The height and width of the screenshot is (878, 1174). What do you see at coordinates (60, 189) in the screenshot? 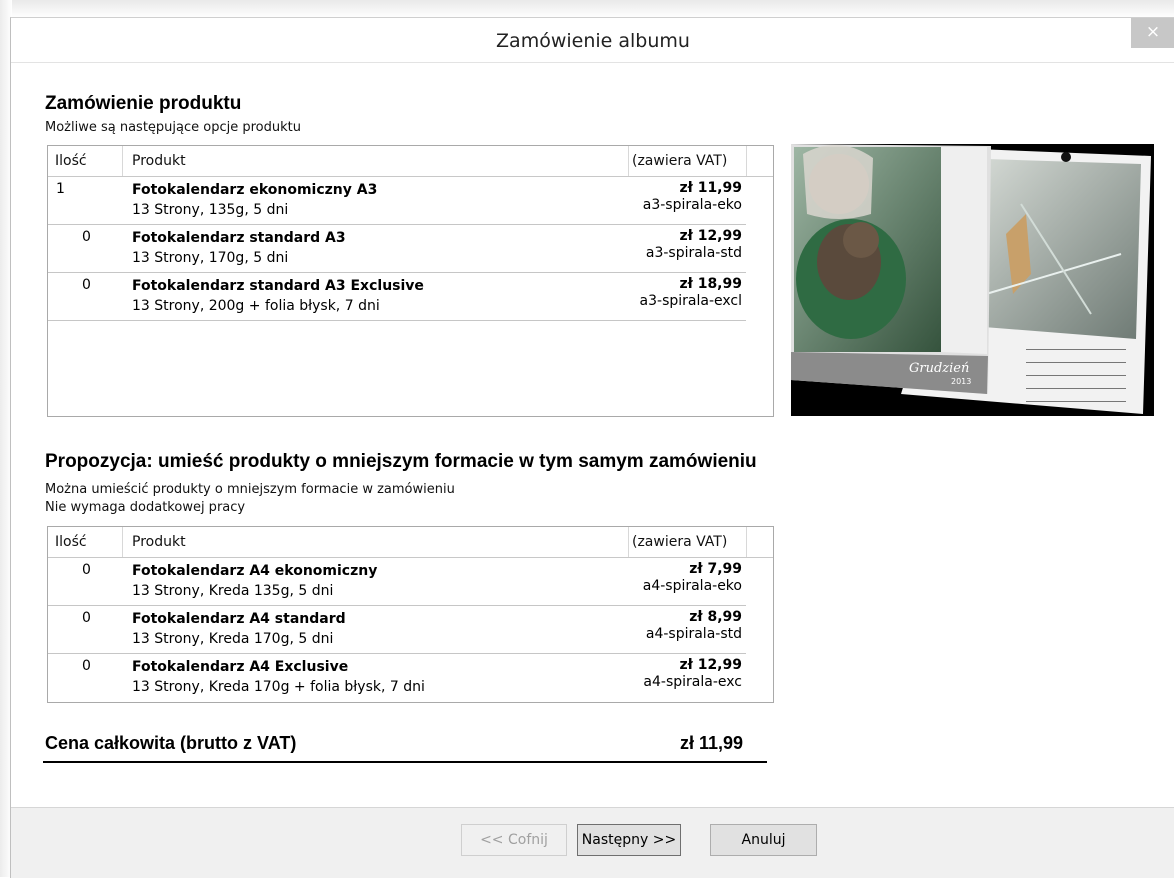
I see `qty-cell: 1` at bounding box center [60, 189].